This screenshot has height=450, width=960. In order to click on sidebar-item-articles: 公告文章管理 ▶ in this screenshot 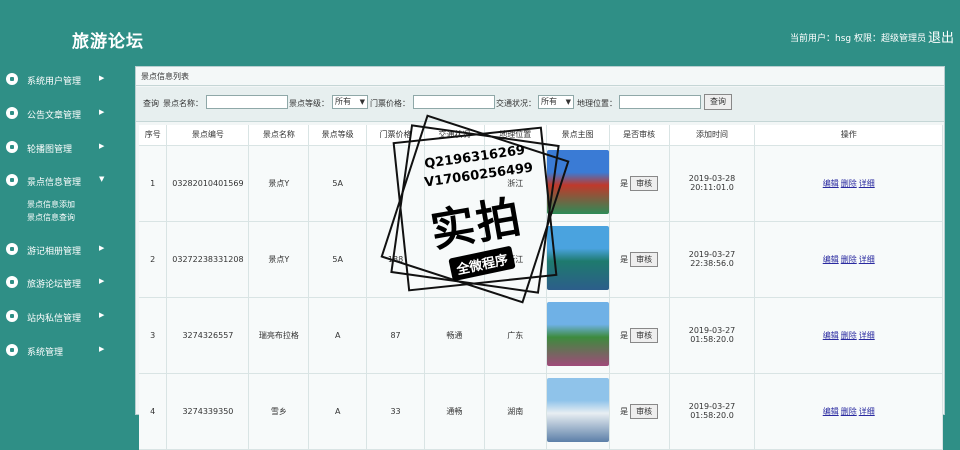, I will do `click(56, 113)`.